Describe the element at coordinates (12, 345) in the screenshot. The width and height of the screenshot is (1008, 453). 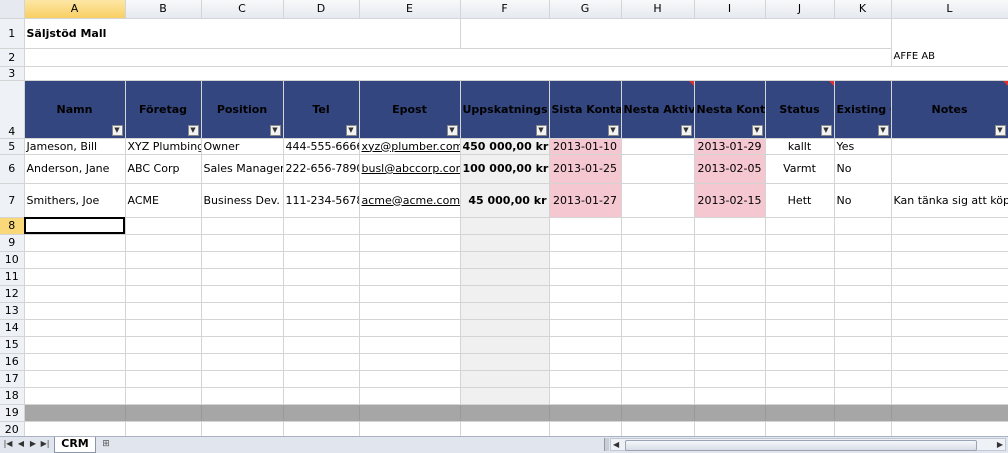
I see `row-header: 15` at that location.